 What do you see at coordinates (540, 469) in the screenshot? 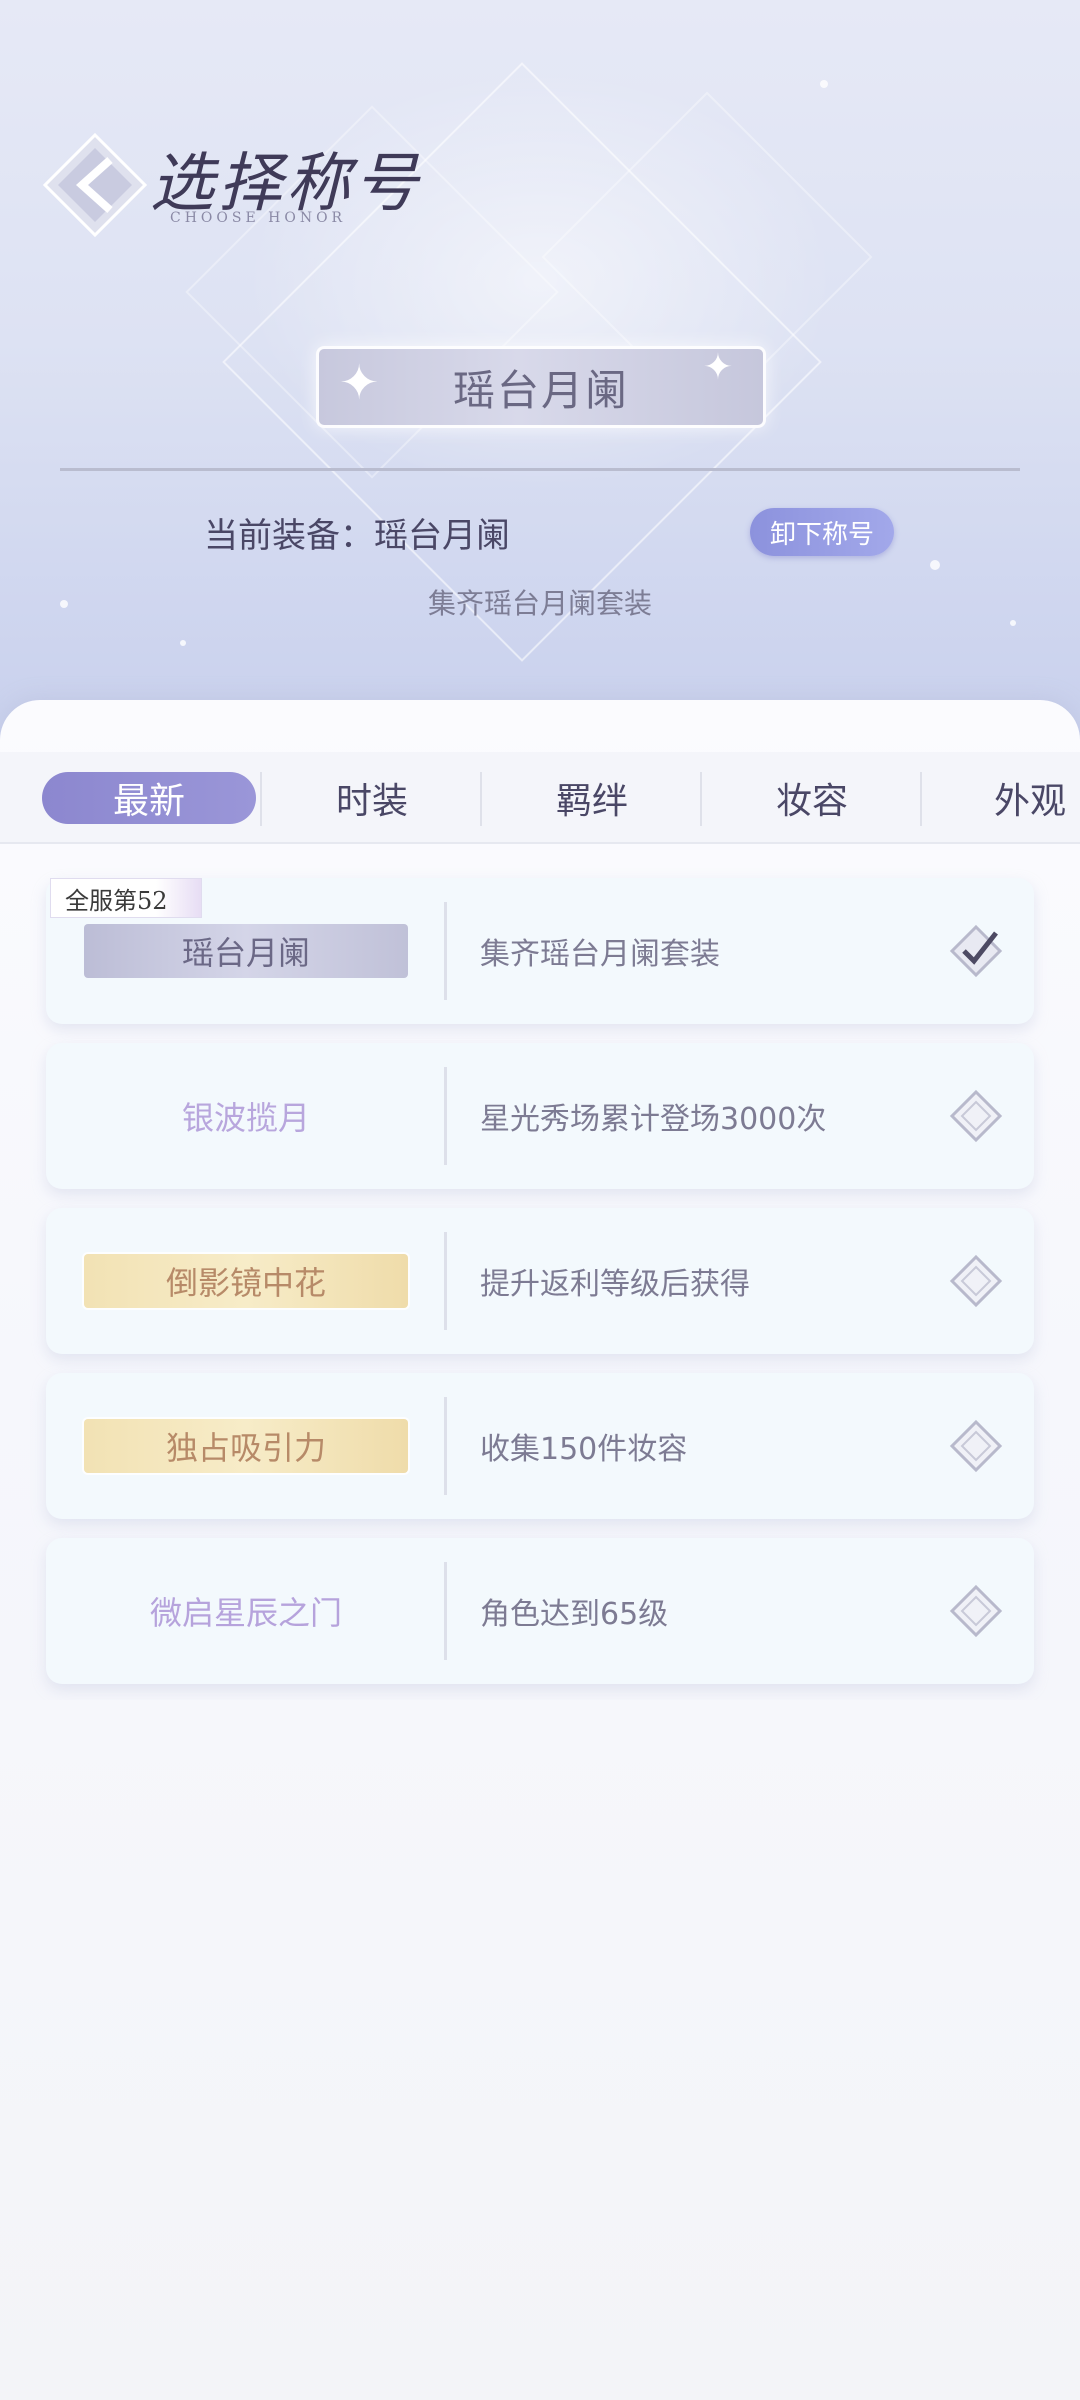
I see `divider` at bounding box center [540, 469].